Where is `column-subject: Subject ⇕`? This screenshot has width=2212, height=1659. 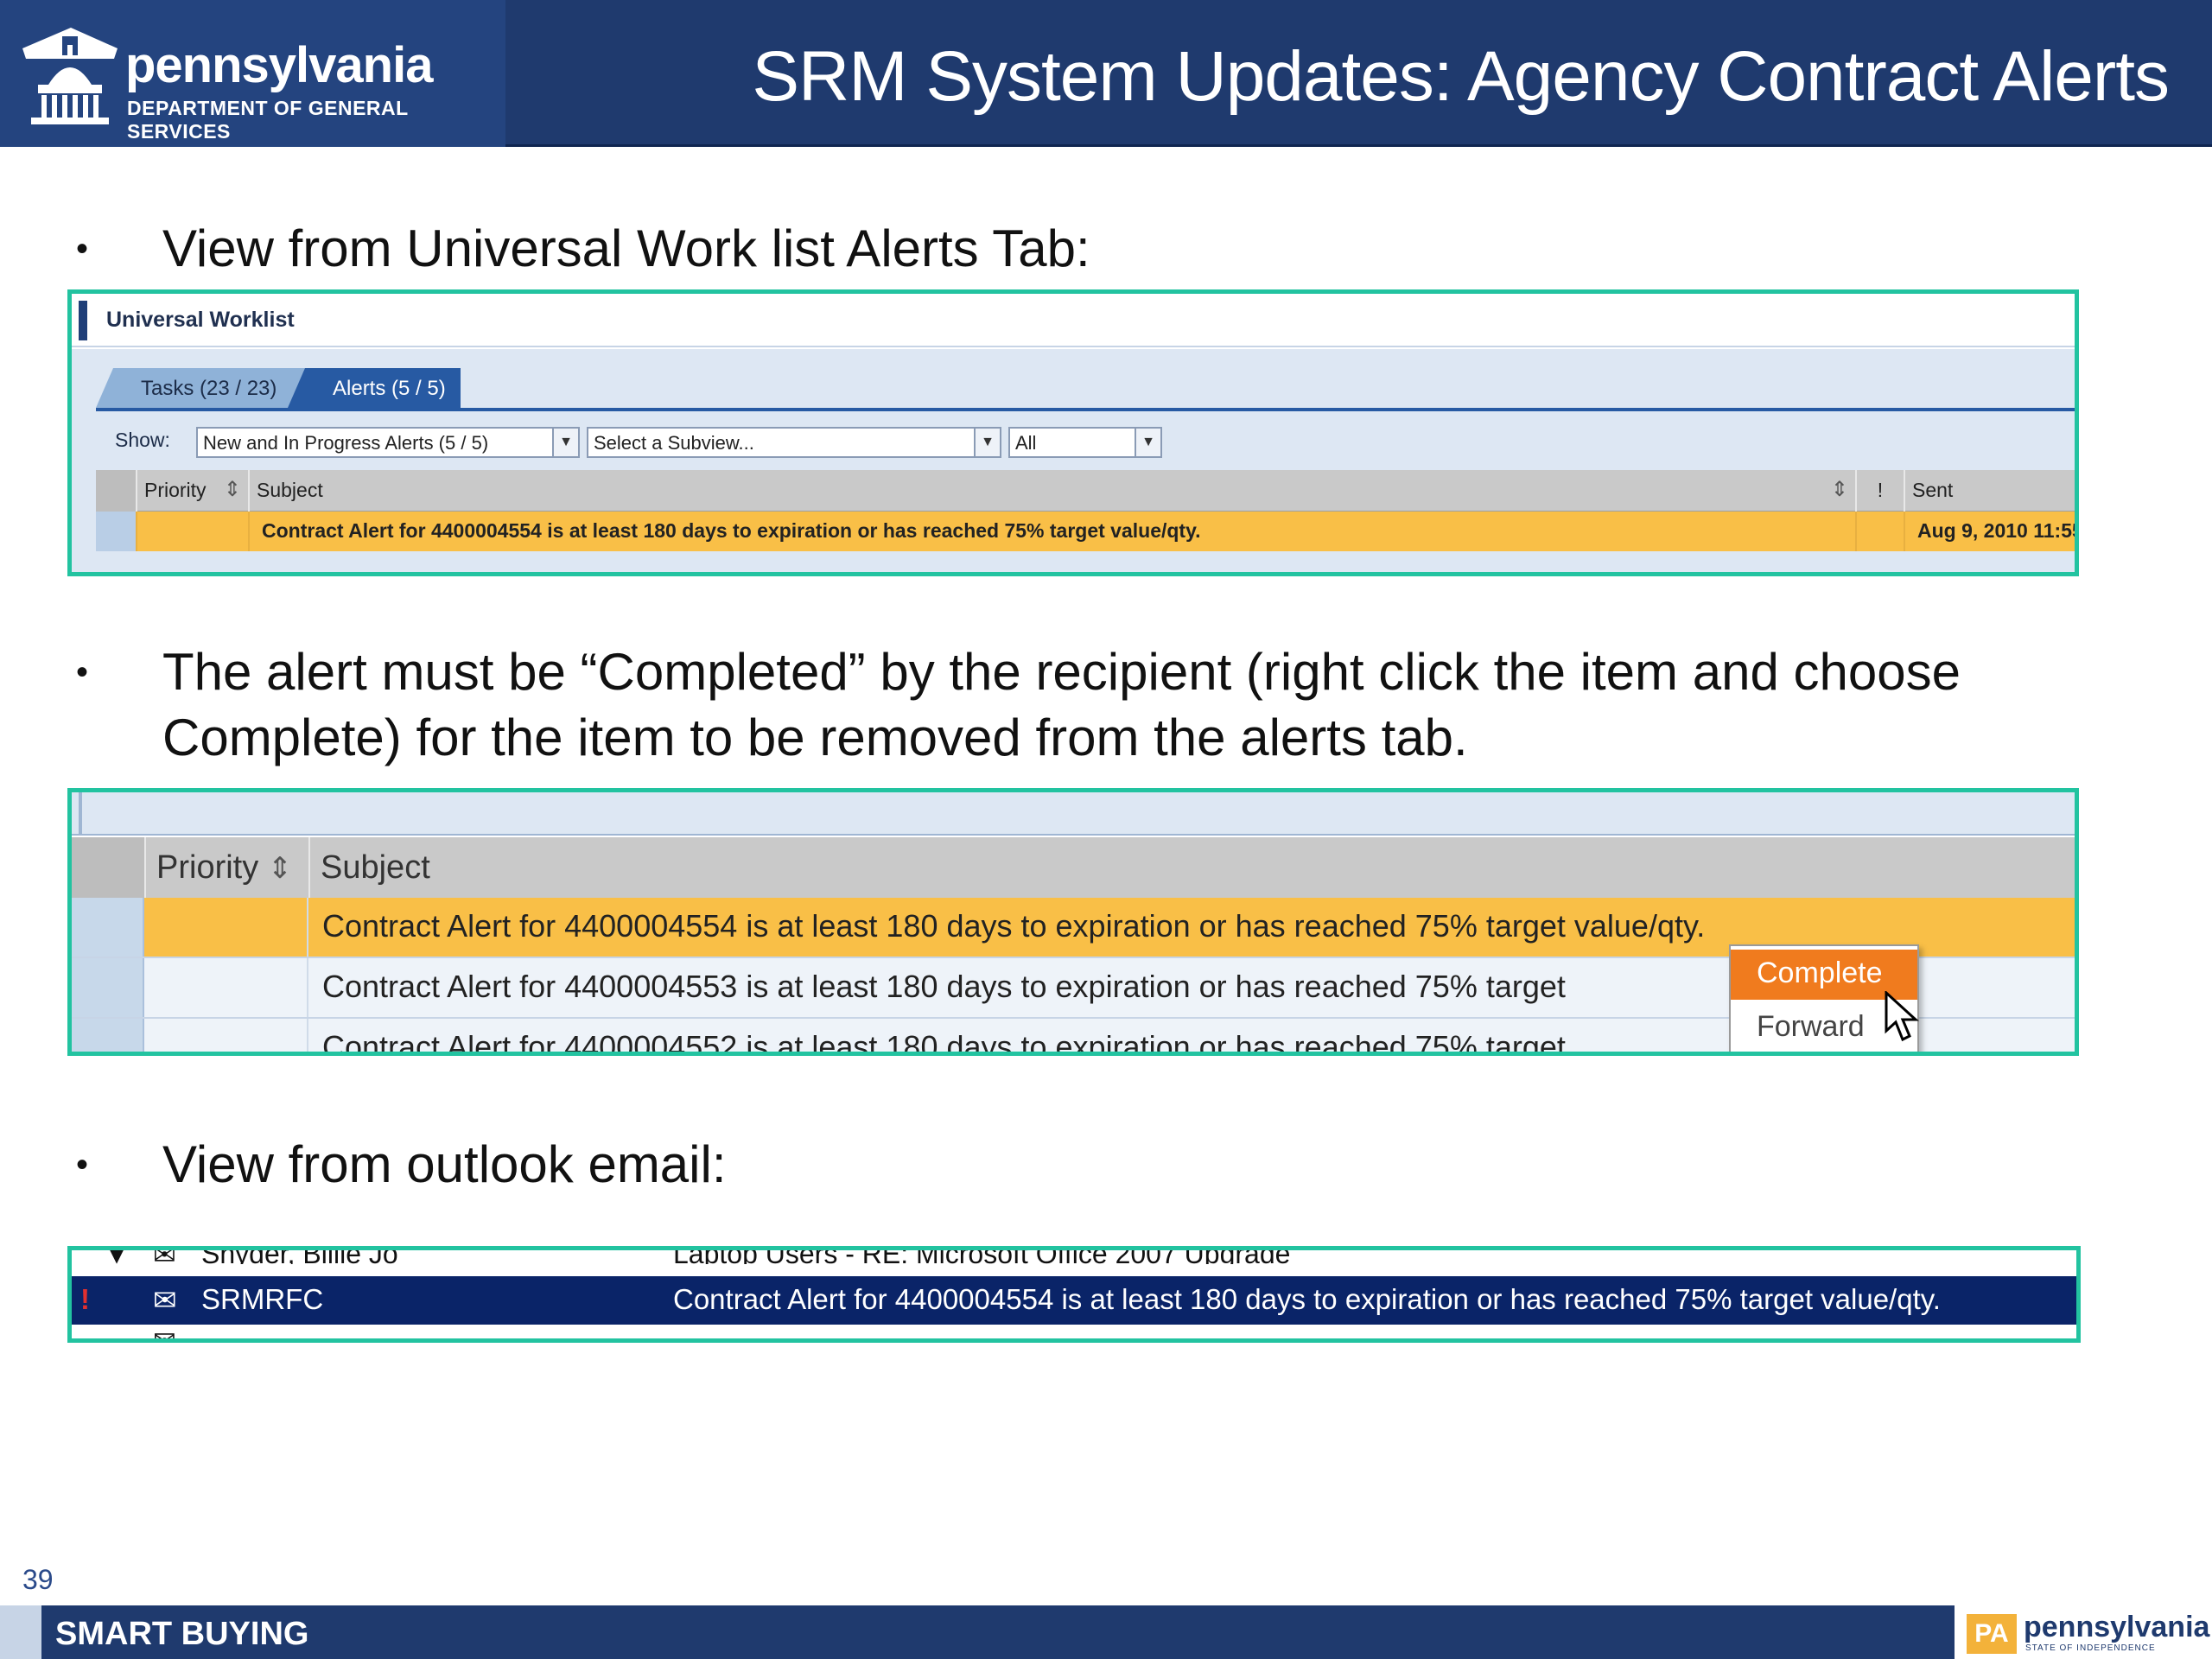
column-subject: Subject ⇕ is located at coordinates (1051, 491).